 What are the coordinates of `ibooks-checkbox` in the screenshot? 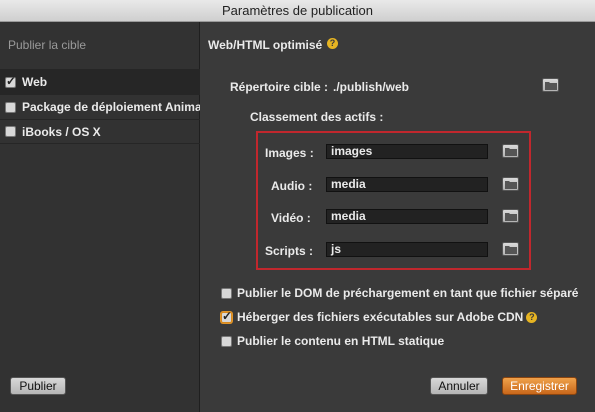 It's located at (10, 131).